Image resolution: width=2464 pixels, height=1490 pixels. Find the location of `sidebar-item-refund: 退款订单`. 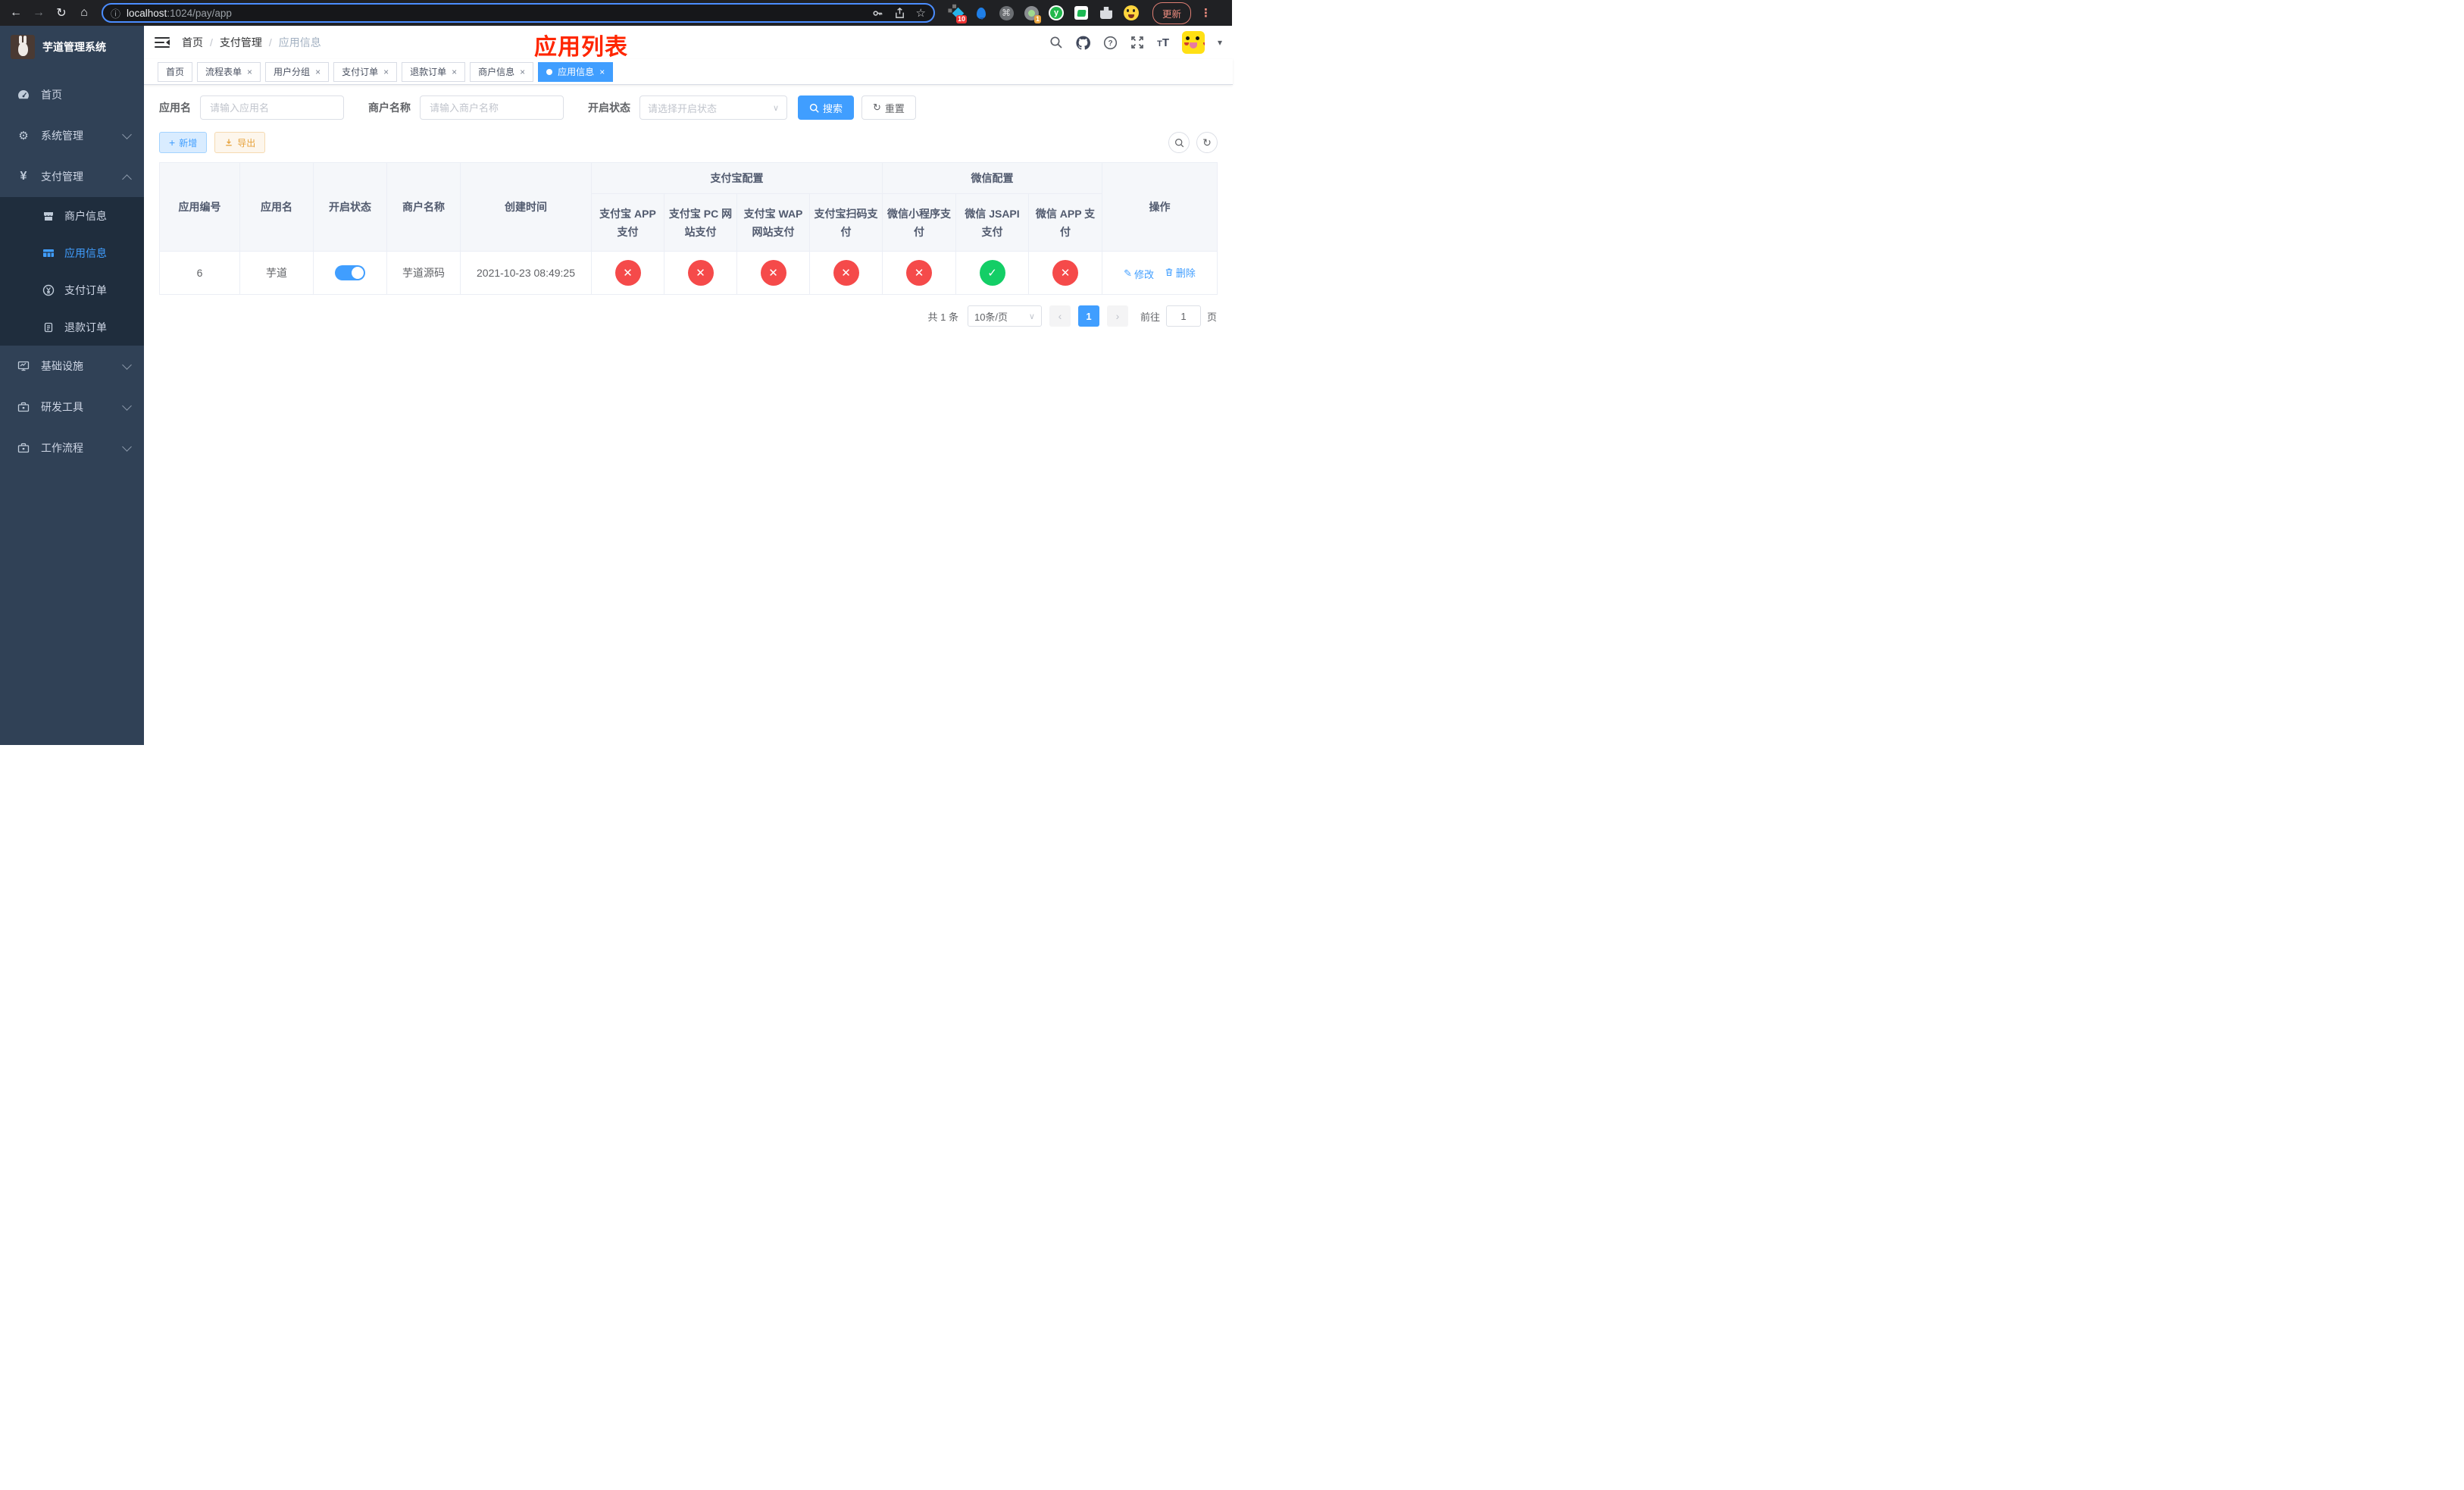

sidebar-item-refund: 退款订单 is located at coordinates (72, 327).